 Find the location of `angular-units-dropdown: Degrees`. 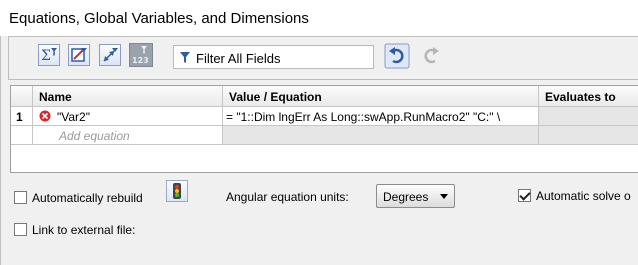

angular-units-dropdown: Degrees is located at coordinates (415, 196).